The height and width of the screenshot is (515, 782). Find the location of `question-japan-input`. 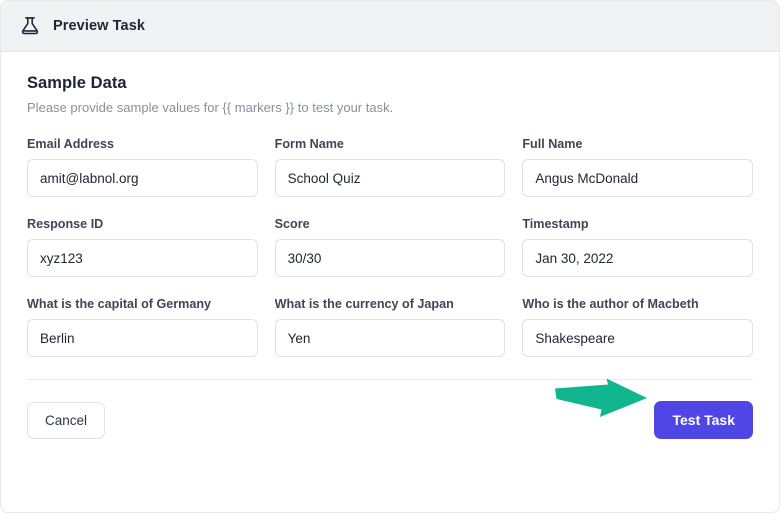

question-japan-input is located at coordinates (390, 338).